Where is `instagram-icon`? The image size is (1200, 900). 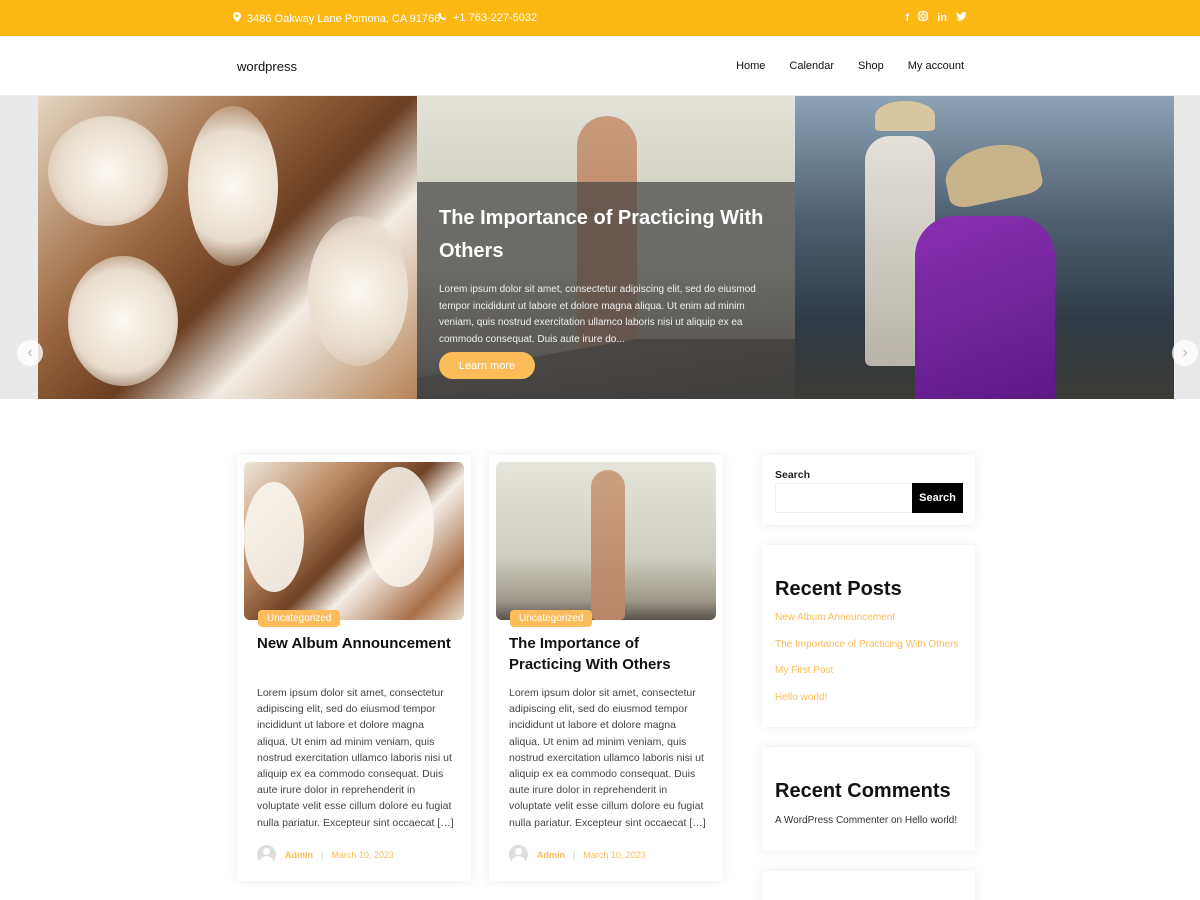
instagram-icon is located at coordinates (923, 17).